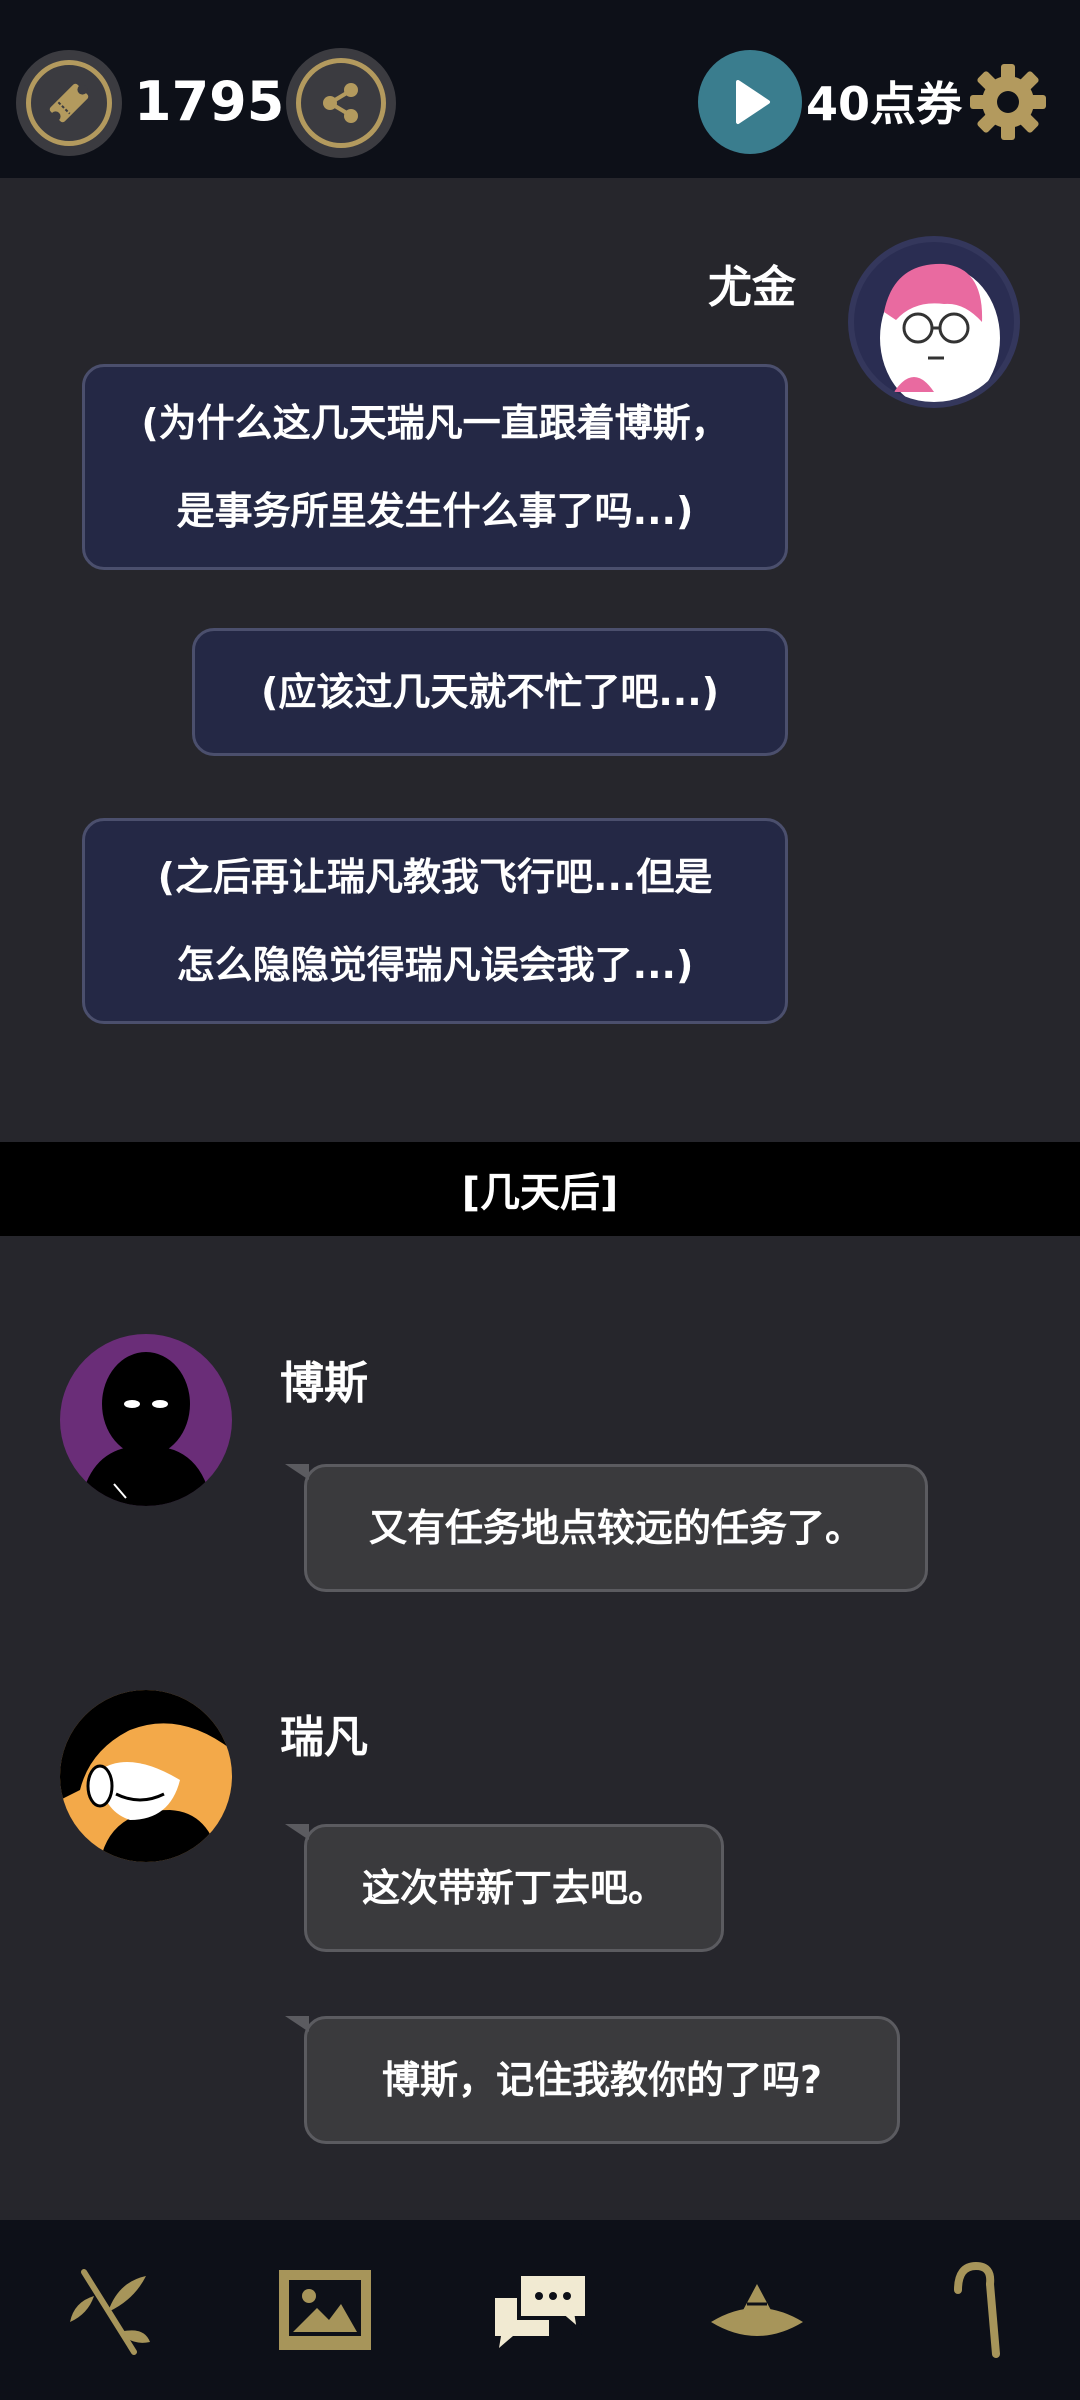 This screenshot has height=2400, width=1080. I want to click on share-icon, so click(340, 103).